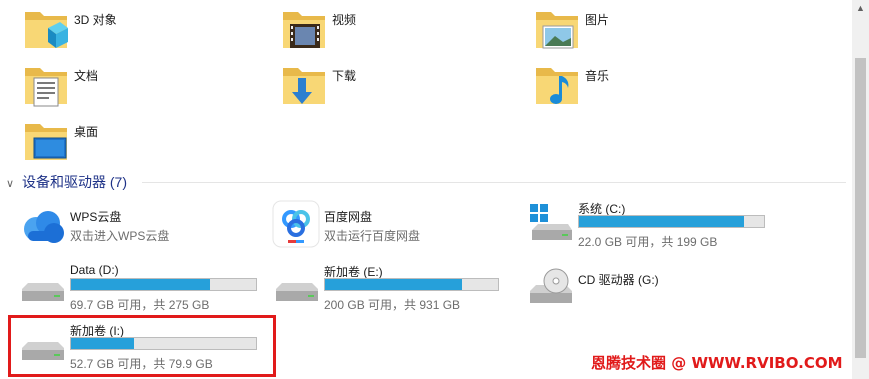  I want to click on selection-highlight-box, so click(142, 346).